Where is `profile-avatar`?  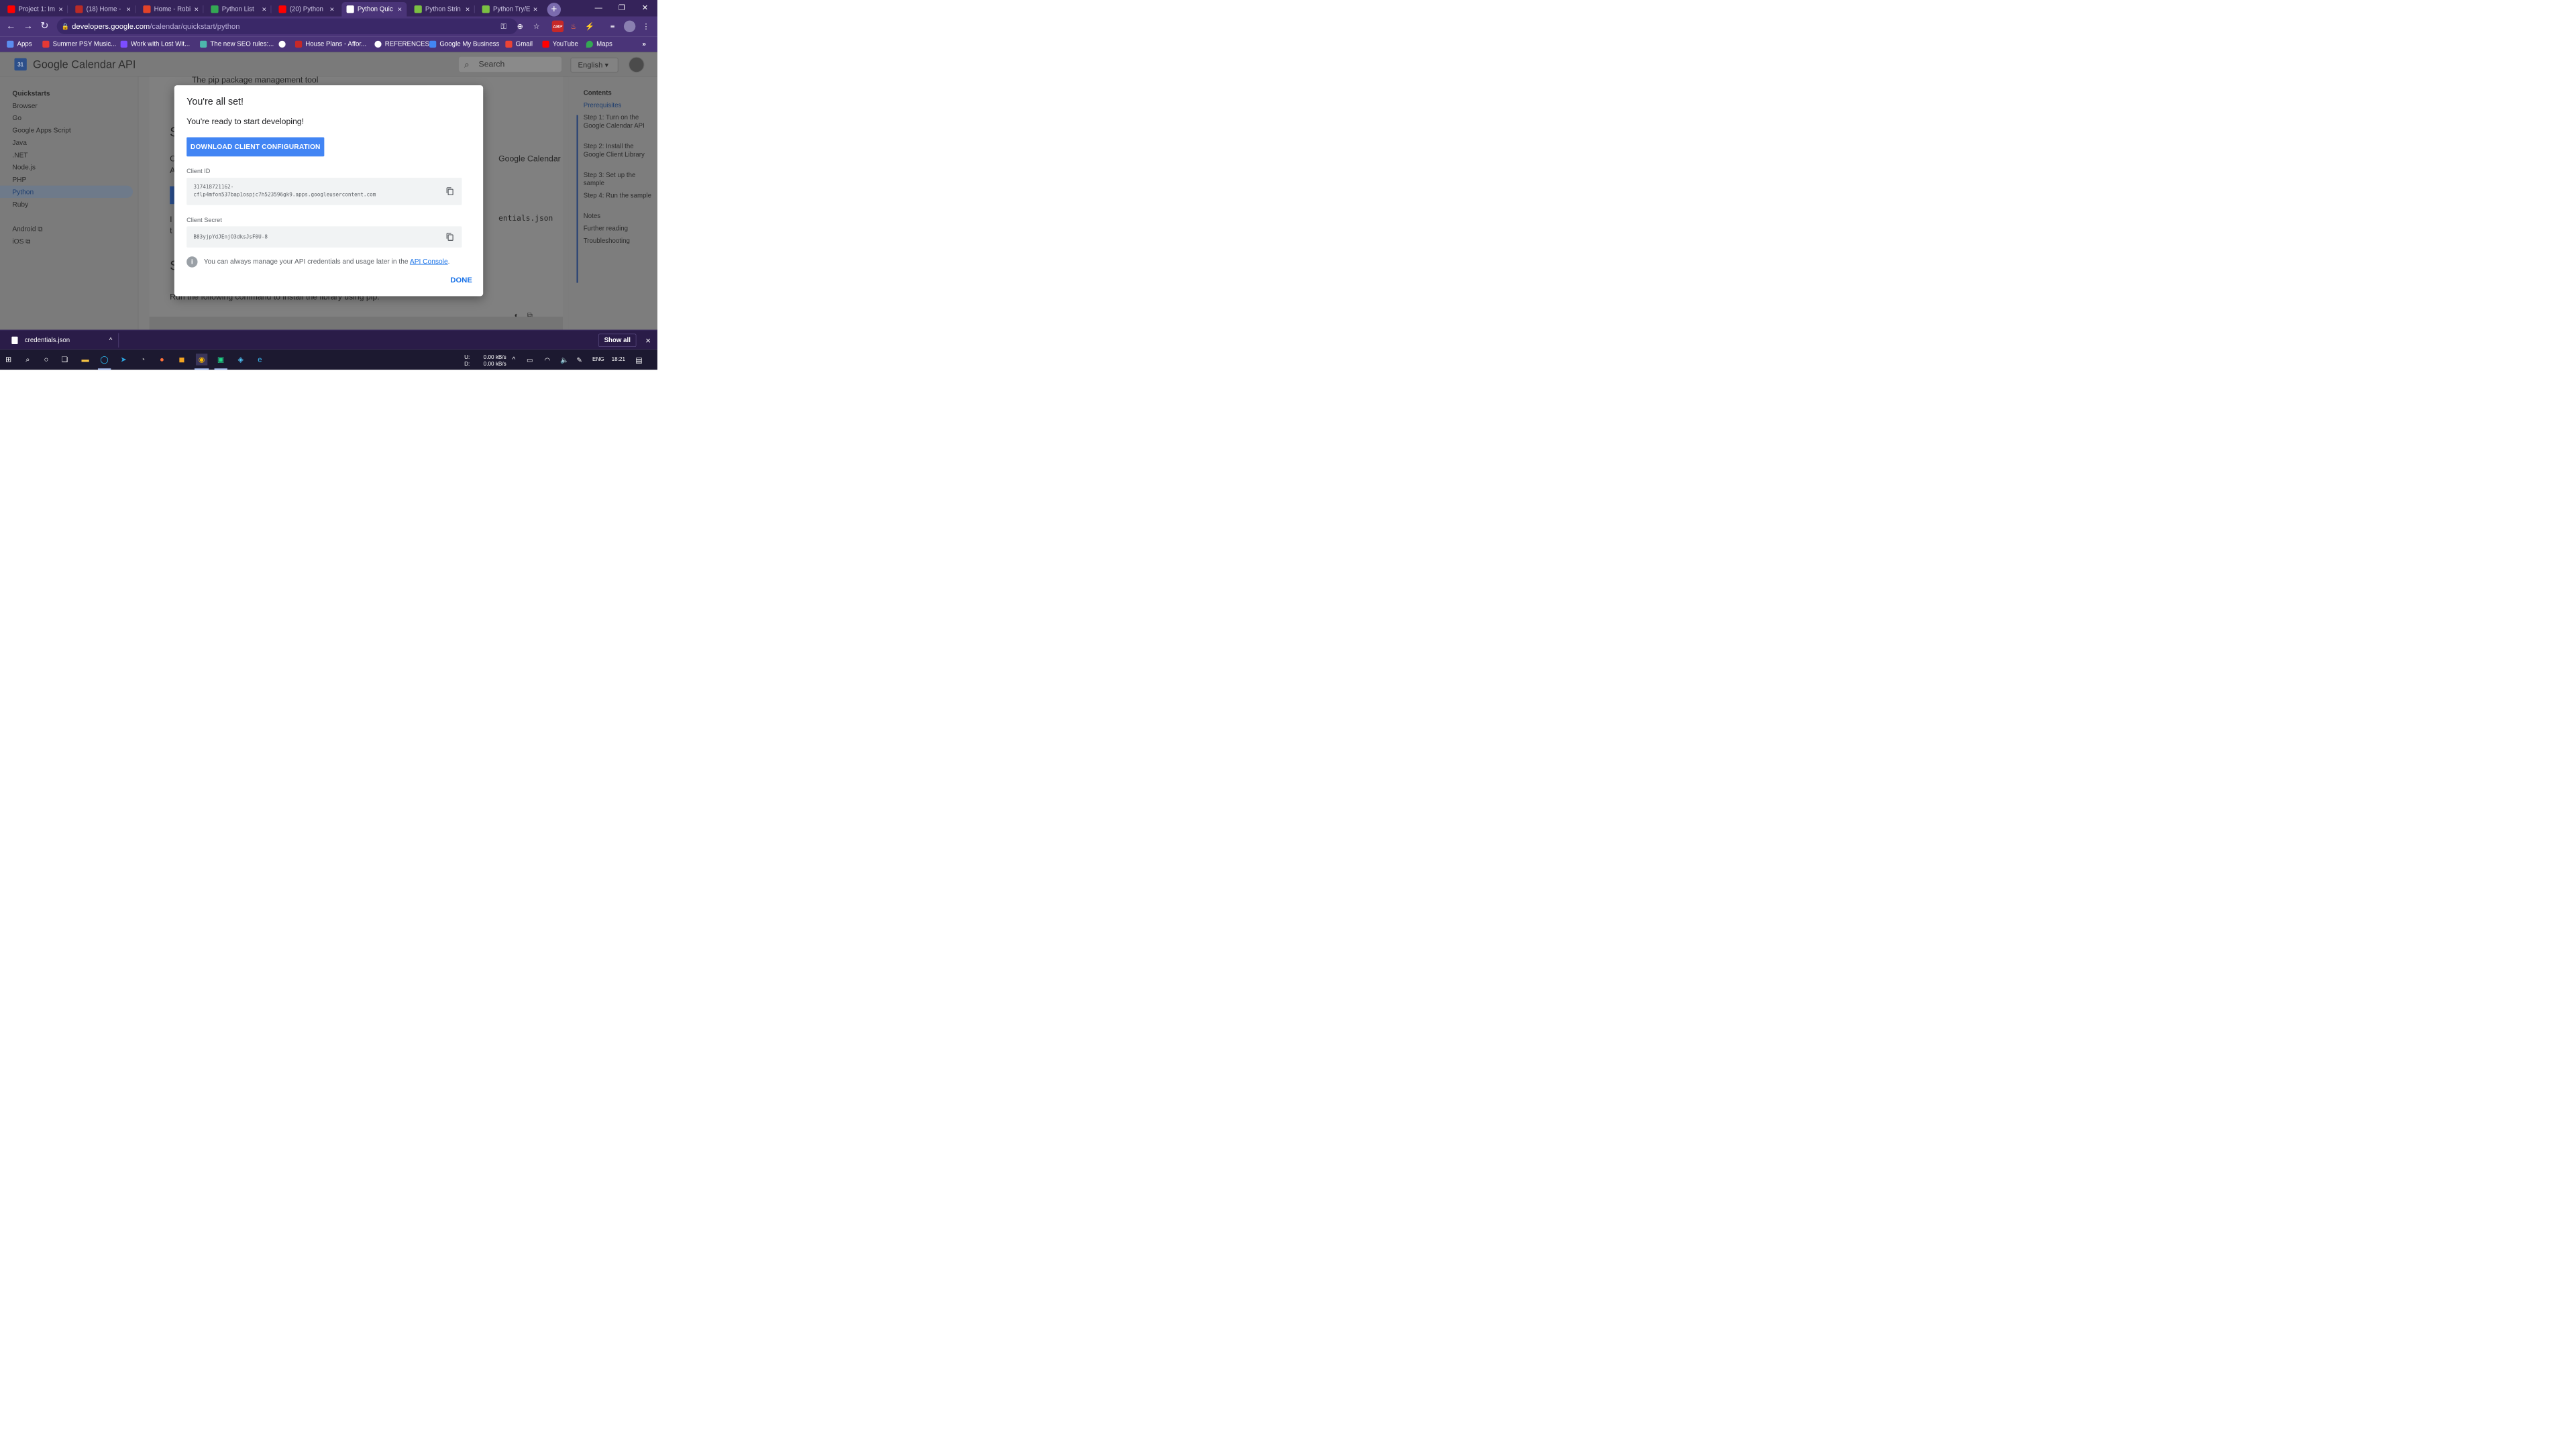
profile-avatar is located at coordinates (629, 26).